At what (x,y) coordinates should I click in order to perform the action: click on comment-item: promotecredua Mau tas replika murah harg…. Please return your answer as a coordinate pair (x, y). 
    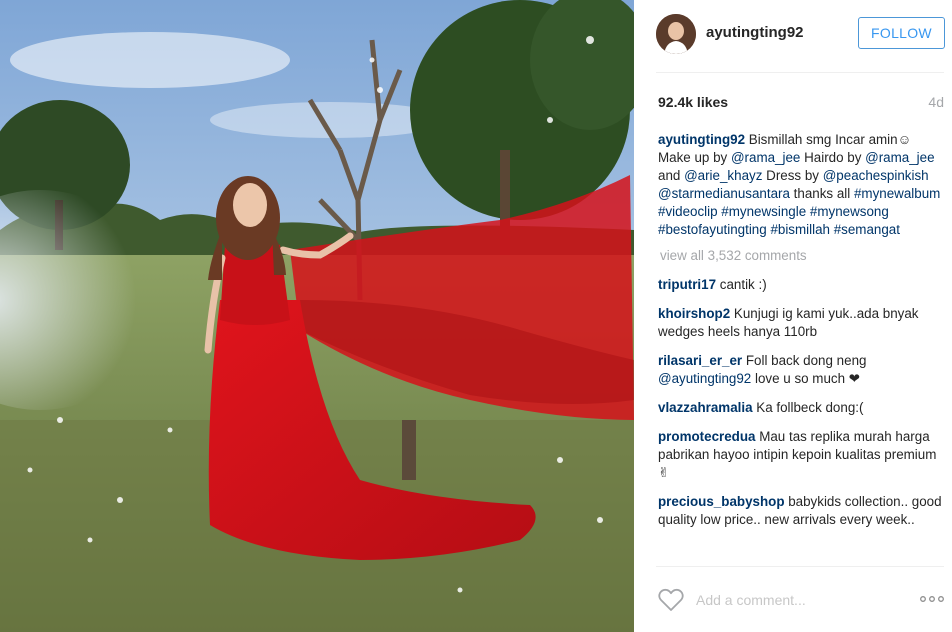
    Looking at the image, I should click on (802, 455).